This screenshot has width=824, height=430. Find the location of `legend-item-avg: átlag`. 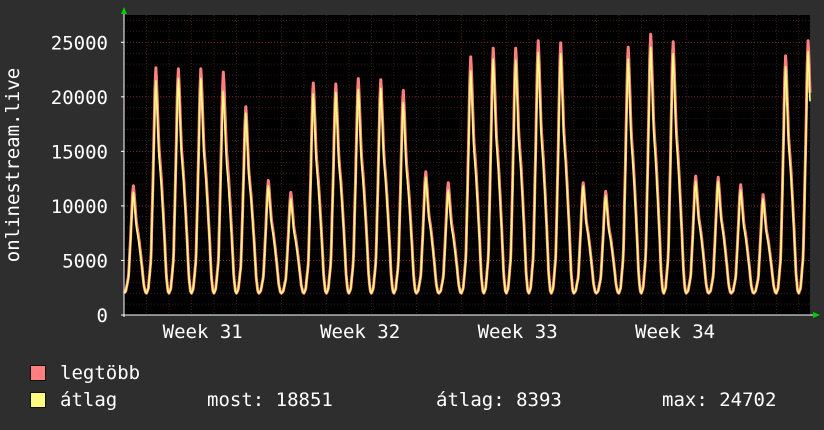

legend-item-avg: átlag is located at coordinates (73, 400).